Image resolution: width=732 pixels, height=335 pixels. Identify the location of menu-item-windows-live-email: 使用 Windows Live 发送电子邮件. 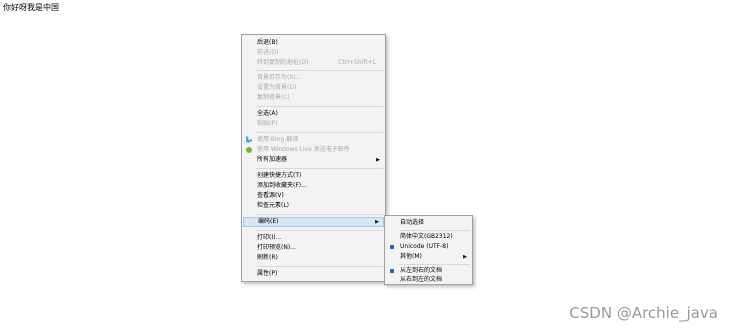
(313, 150).